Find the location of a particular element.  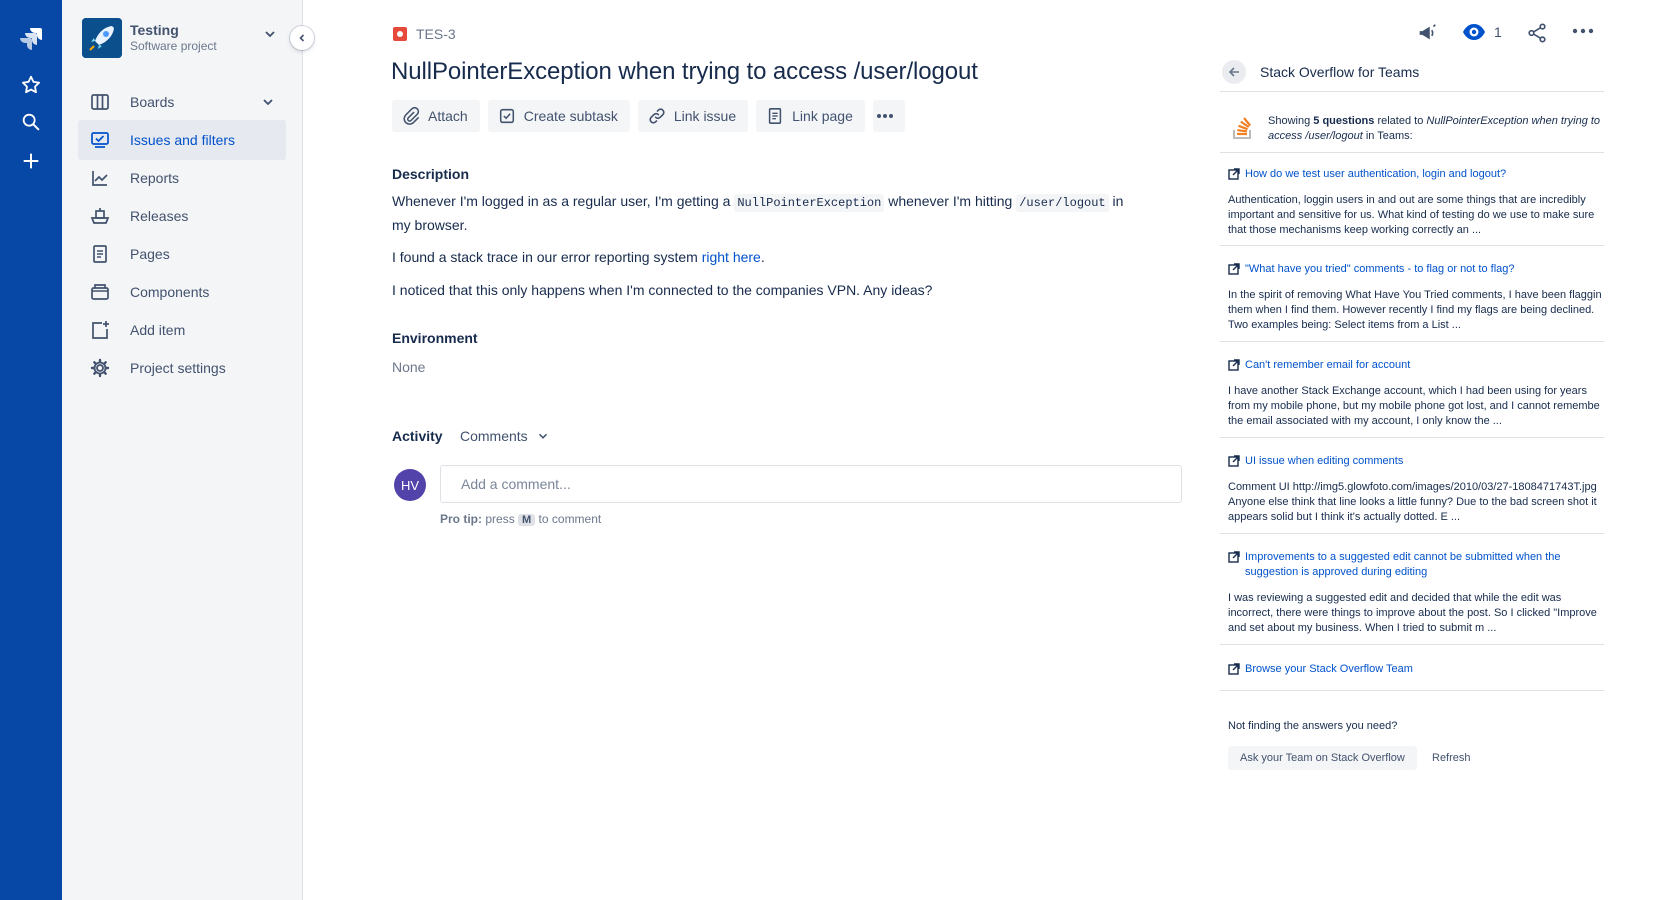

sidebar-item-label: Issues and filters is located at coordinates (183, 140).